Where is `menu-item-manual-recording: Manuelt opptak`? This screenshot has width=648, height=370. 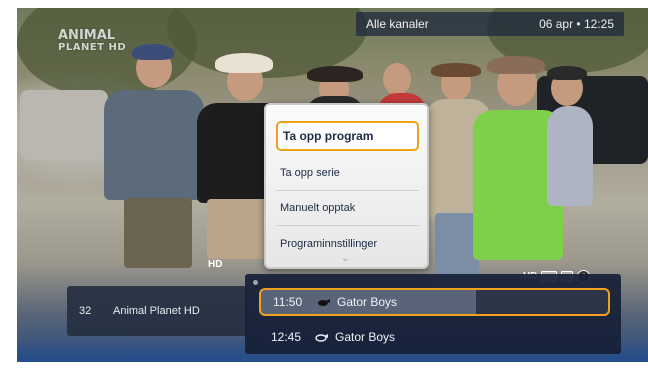 menu-item-manual-recording: Manuelt opptak is located at coordinates (347, 209).